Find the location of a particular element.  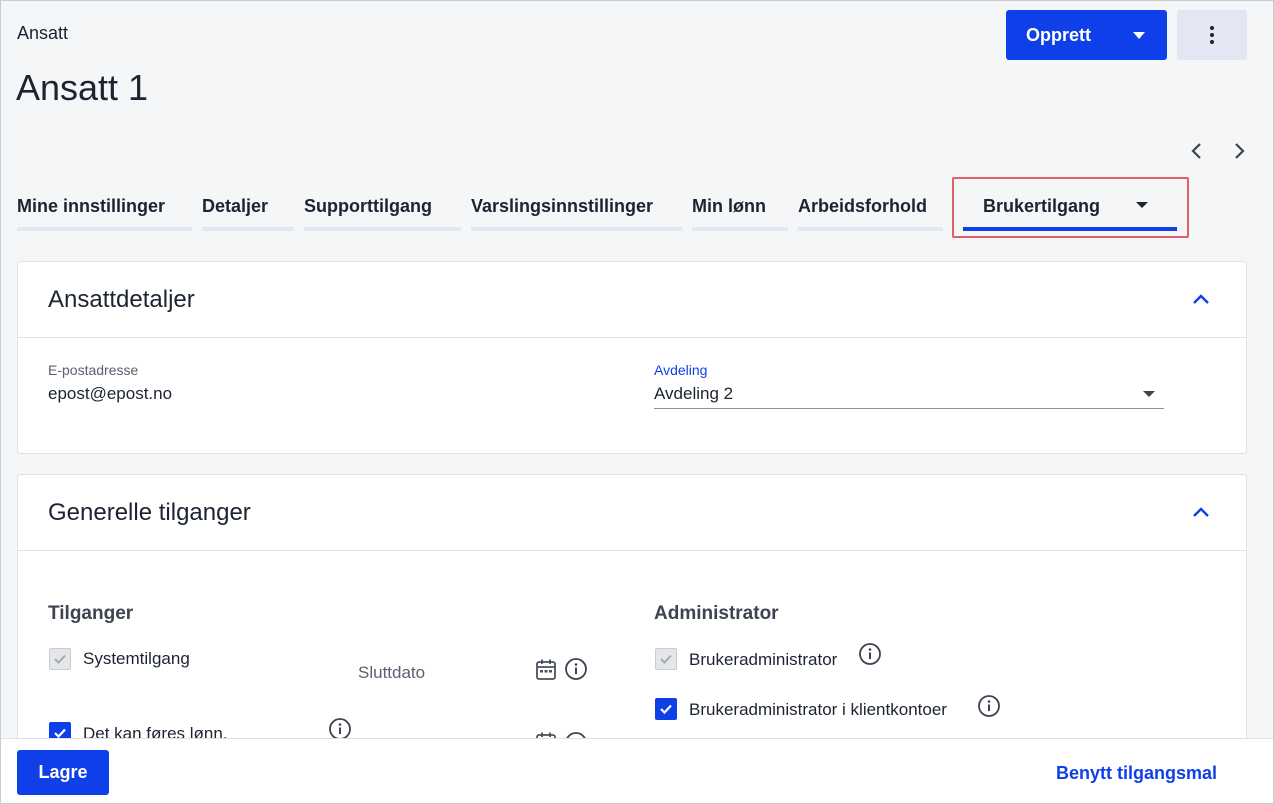

more-vertical-icon is located at coordinates (1212, 28).